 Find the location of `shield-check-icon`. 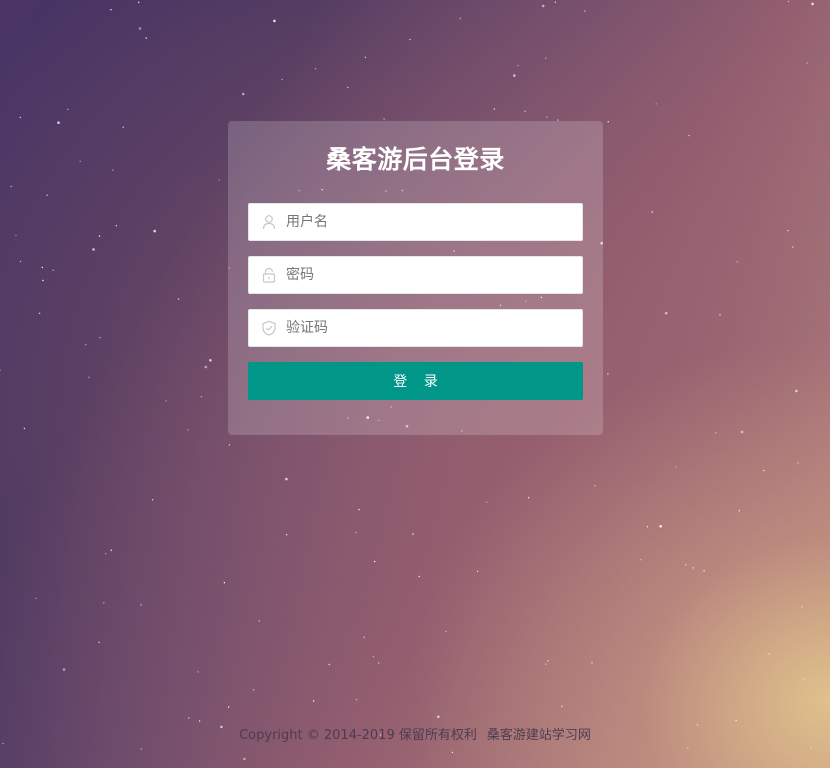

shield-check-icon is located at coordinates (269, 328).